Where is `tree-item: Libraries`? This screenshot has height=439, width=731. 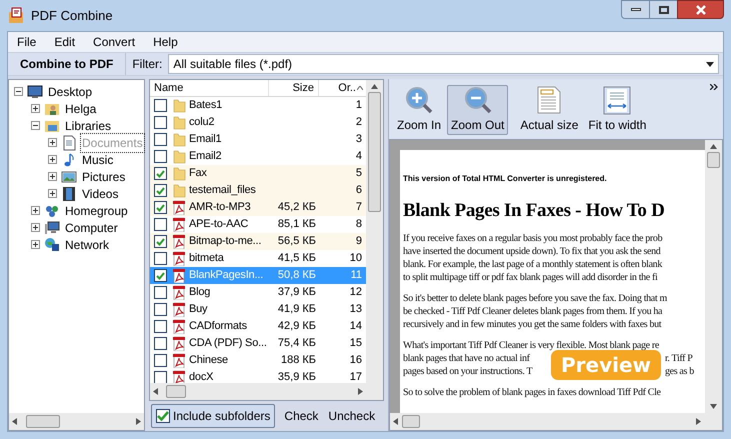 tree-item: Libraries is located at coordinates (88, 125).